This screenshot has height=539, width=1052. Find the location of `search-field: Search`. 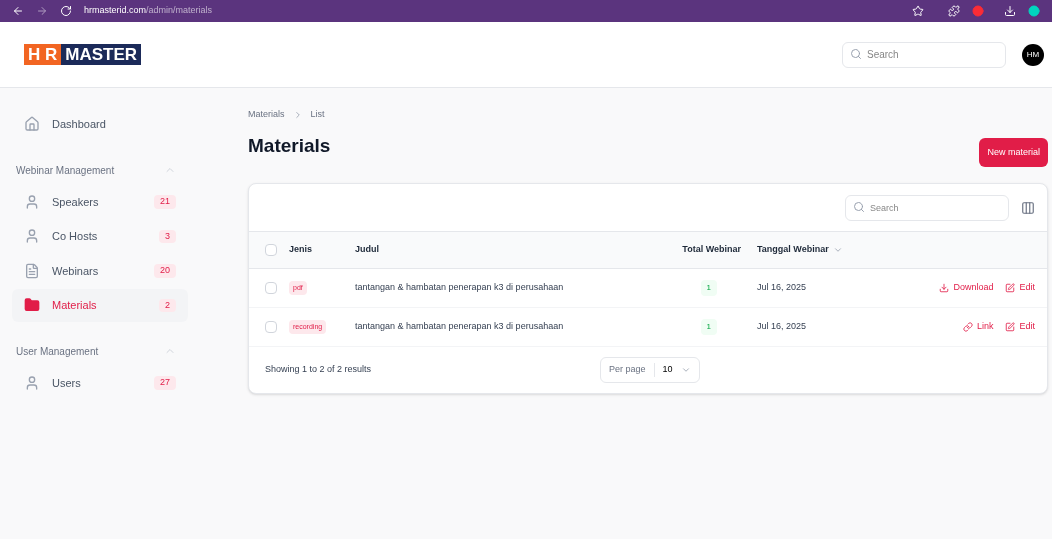

search-field: Search is located at coordinates (924, 54).